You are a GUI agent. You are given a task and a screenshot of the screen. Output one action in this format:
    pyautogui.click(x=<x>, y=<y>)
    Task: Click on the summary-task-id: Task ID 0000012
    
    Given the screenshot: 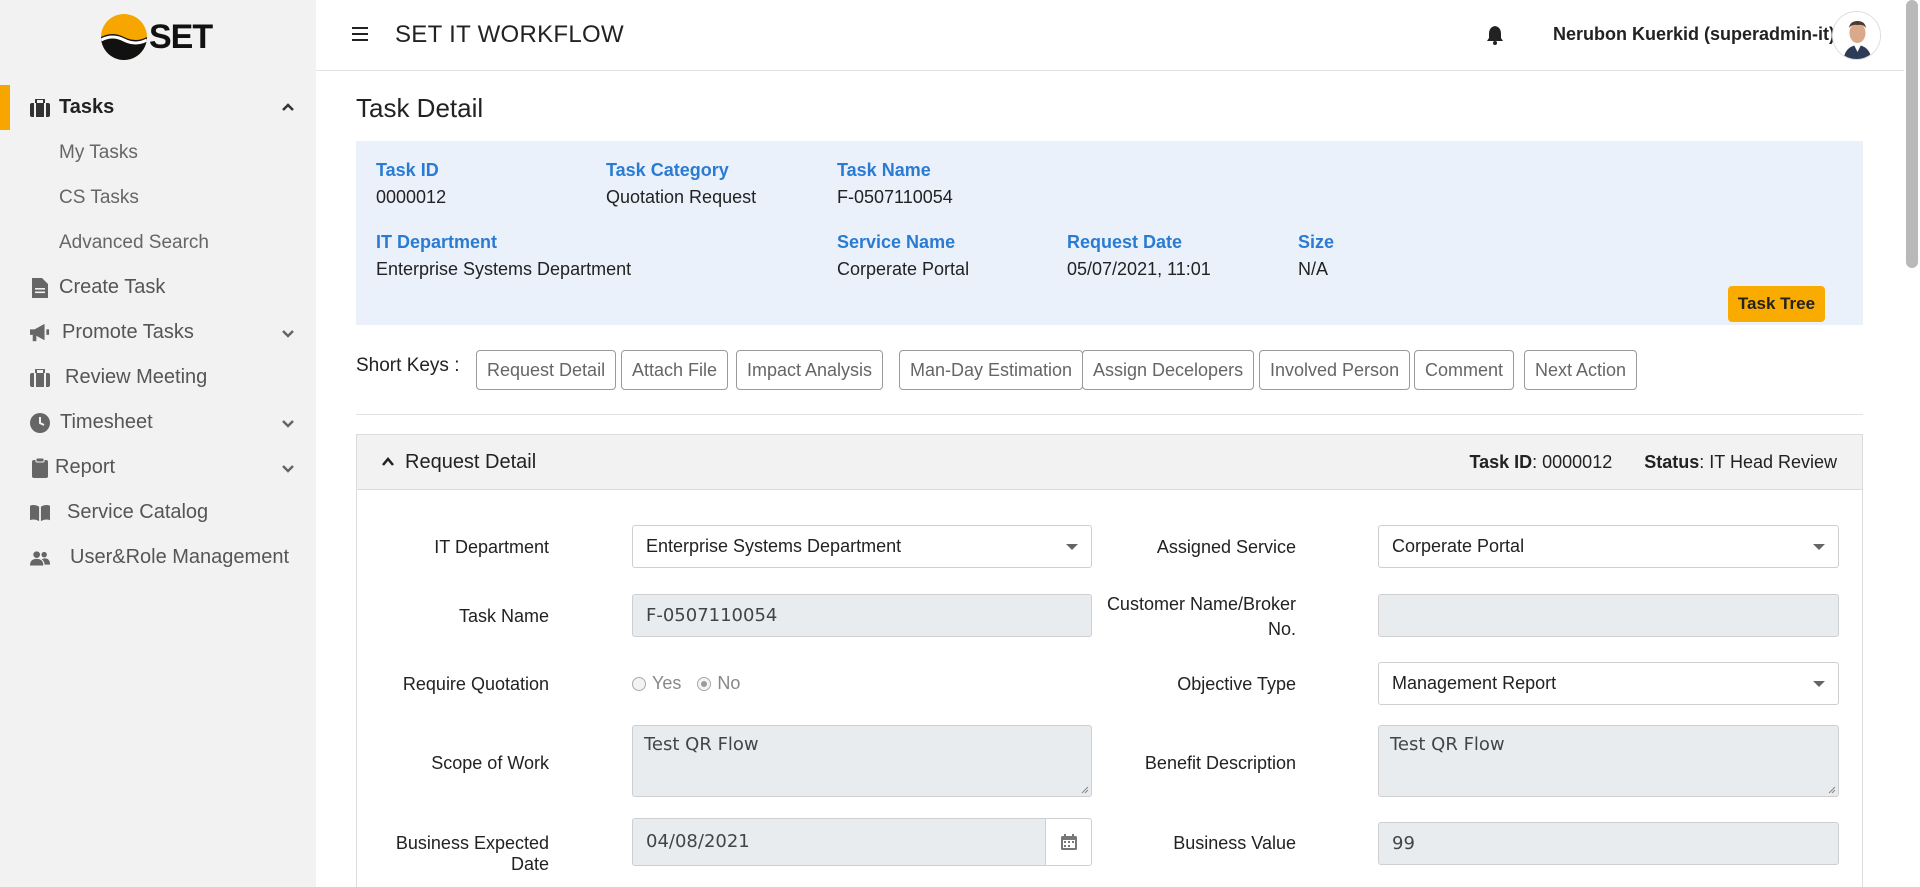 What is the action you would take?
    pyautogui.click(x=411, y=184)
    